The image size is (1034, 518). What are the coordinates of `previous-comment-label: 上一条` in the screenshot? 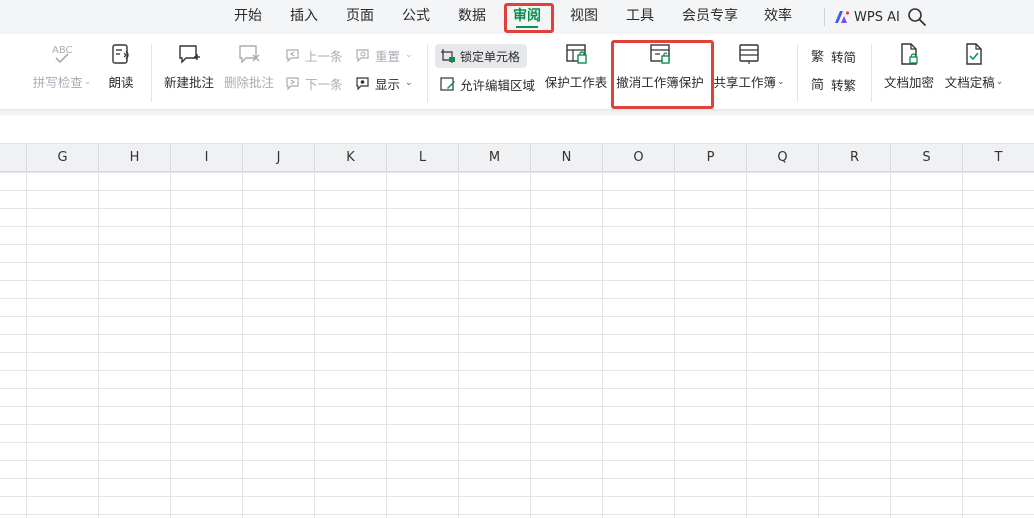 It's located at (324, 56).